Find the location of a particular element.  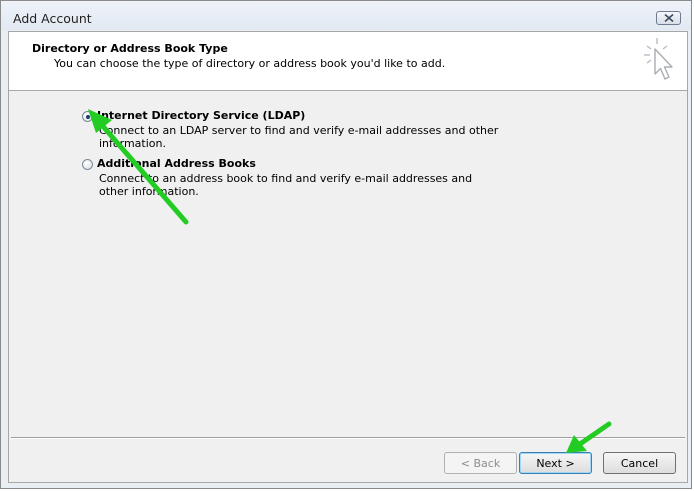

ldap-label: Internet Directory Service (LDAP) is located at coordinates (201, 115).